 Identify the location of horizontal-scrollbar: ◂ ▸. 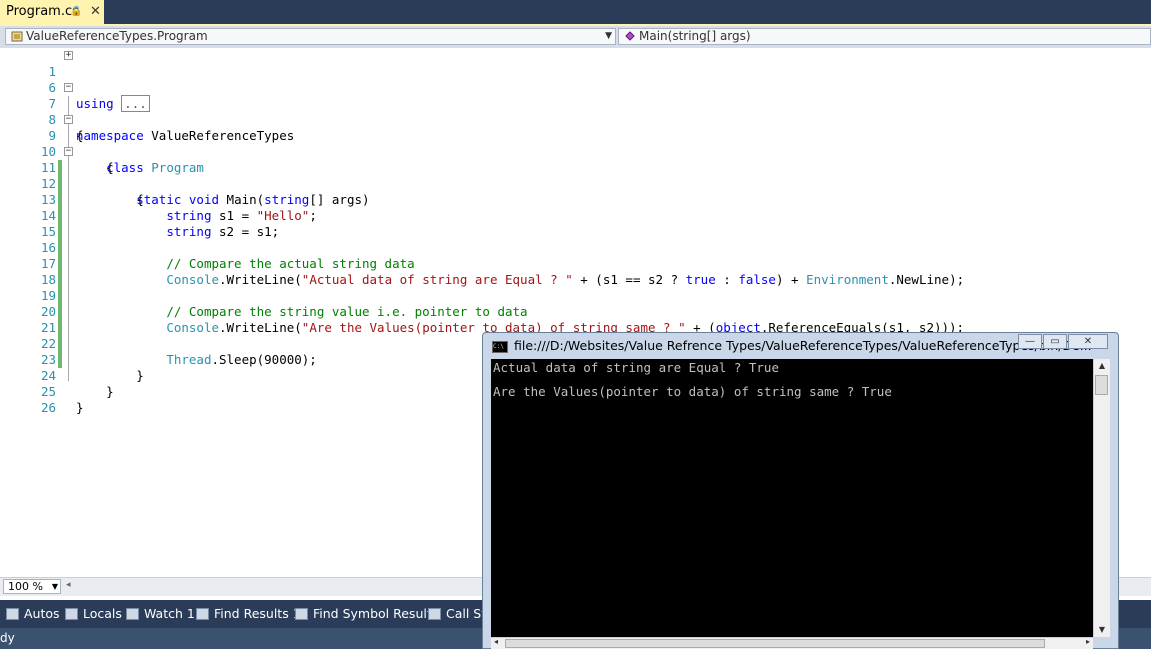
(792, 643).